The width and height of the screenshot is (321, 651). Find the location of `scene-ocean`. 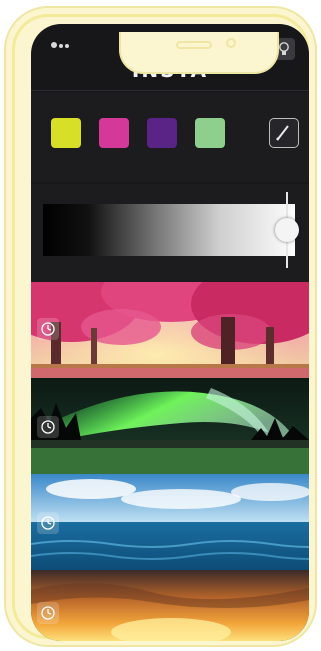

scene-ocean is located at coordinates (170, 522).